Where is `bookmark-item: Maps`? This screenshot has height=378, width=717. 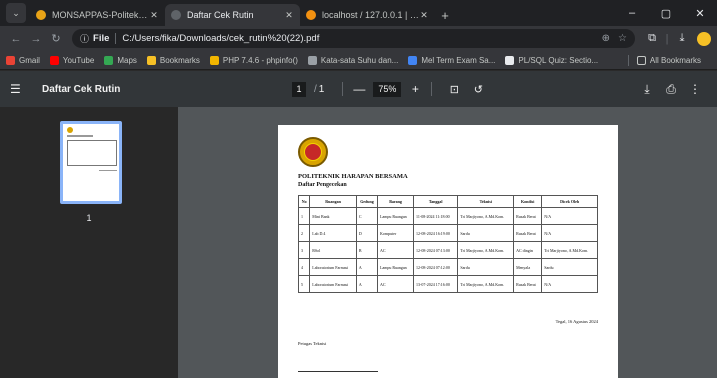 bookmark-item: Maps is located at coordinates (120, 60).